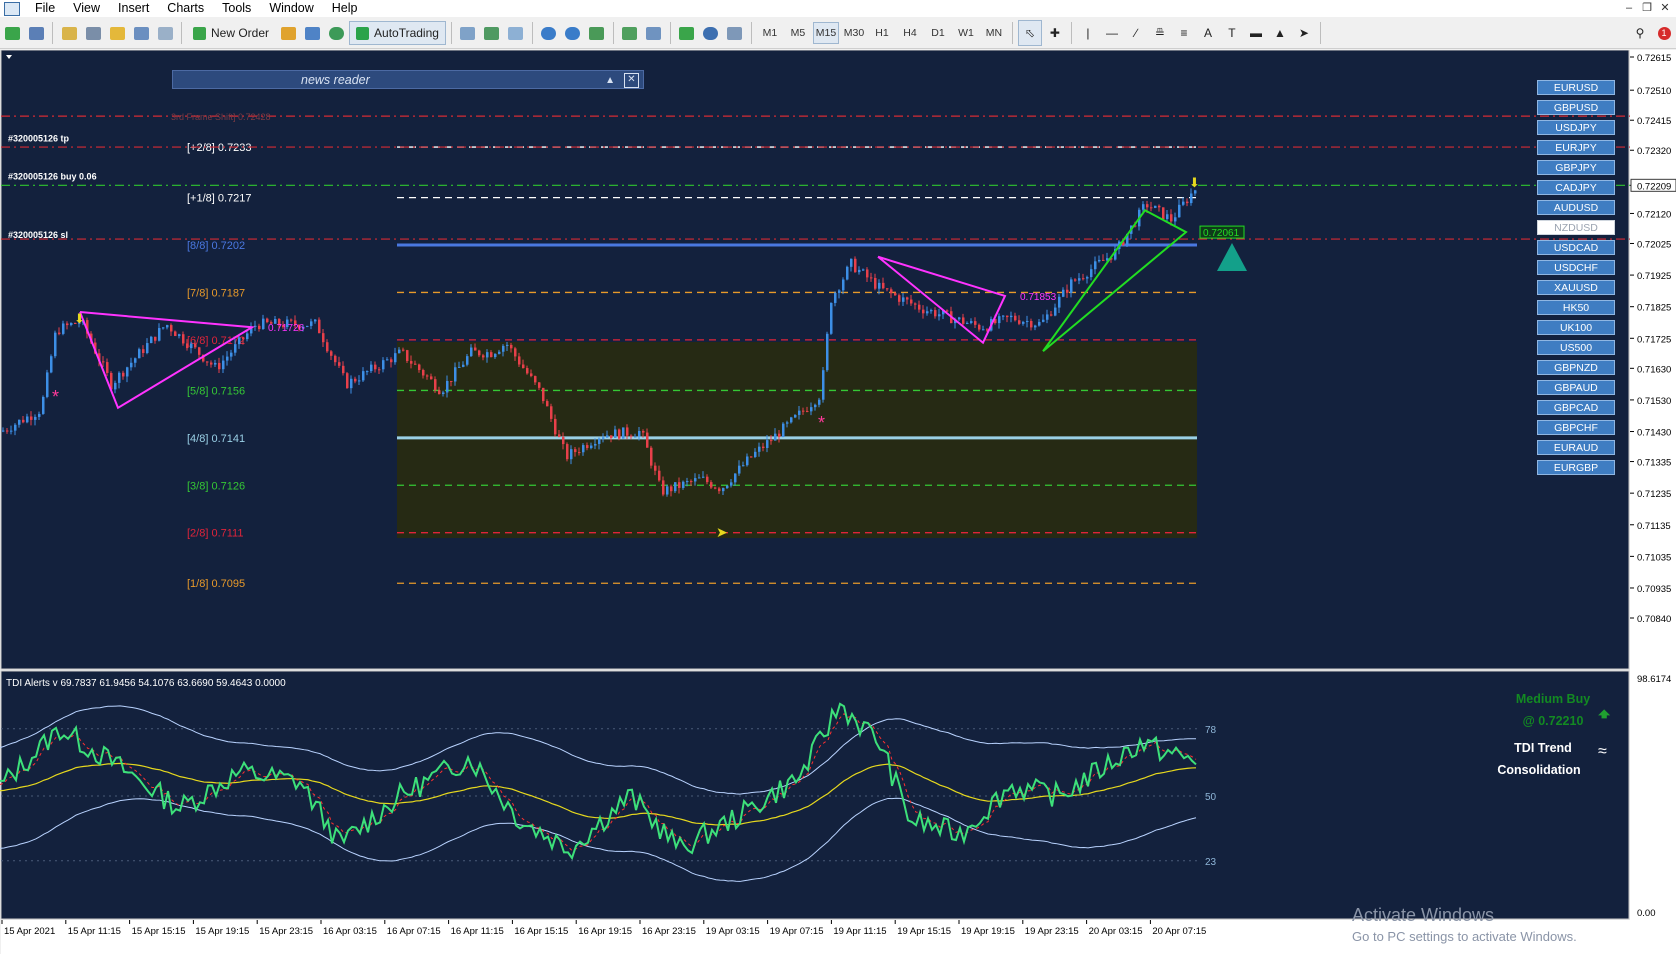 The image size is (1676, 954). What do you see at coordinates (69, 33) in the screenshot?
I see `market-watch-icon` at bounding box center [69, 33].